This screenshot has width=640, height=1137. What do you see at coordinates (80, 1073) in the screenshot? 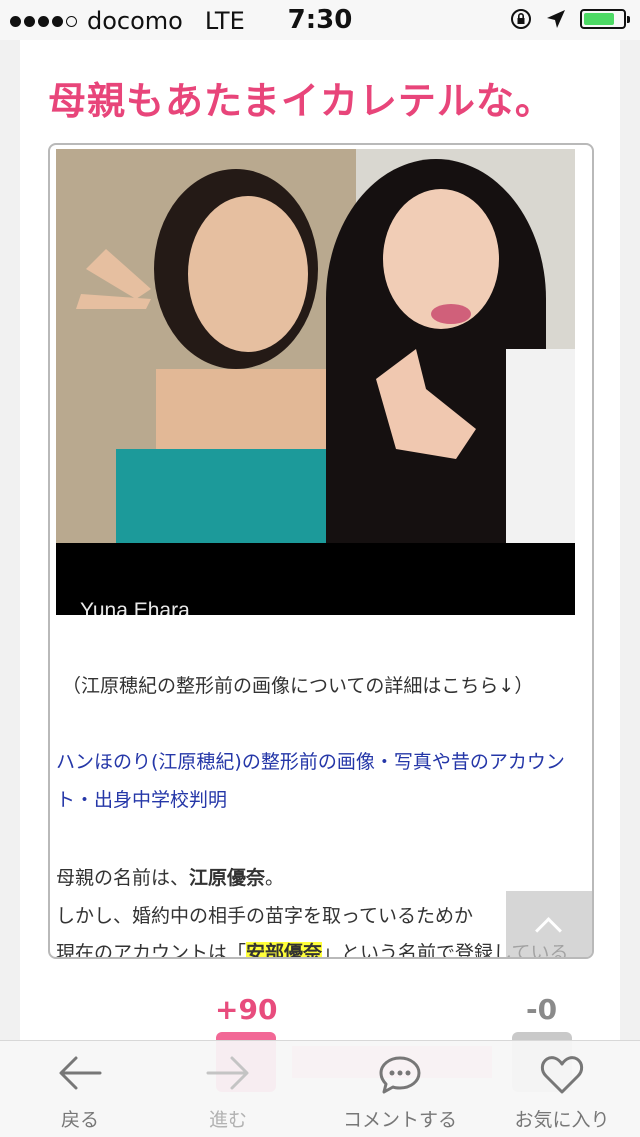
I see `arrow-left-icon` at bounding box center [80, 1073].